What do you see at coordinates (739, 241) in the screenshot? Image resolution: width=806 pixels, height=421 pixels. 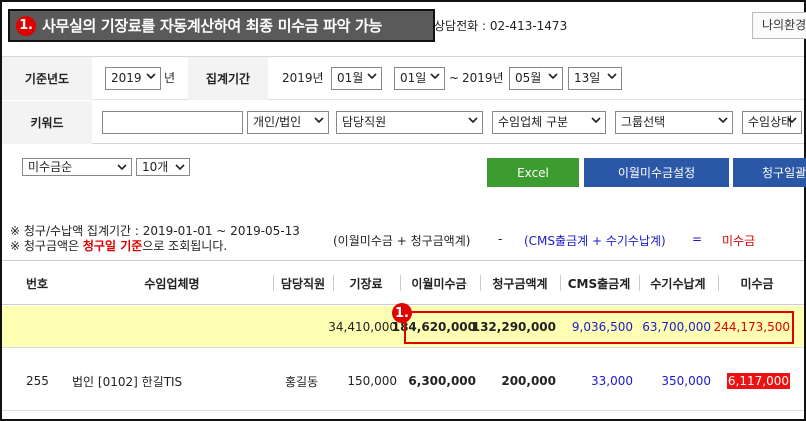 I see `formula-result: 미수금` at bounding box center [739, 241].